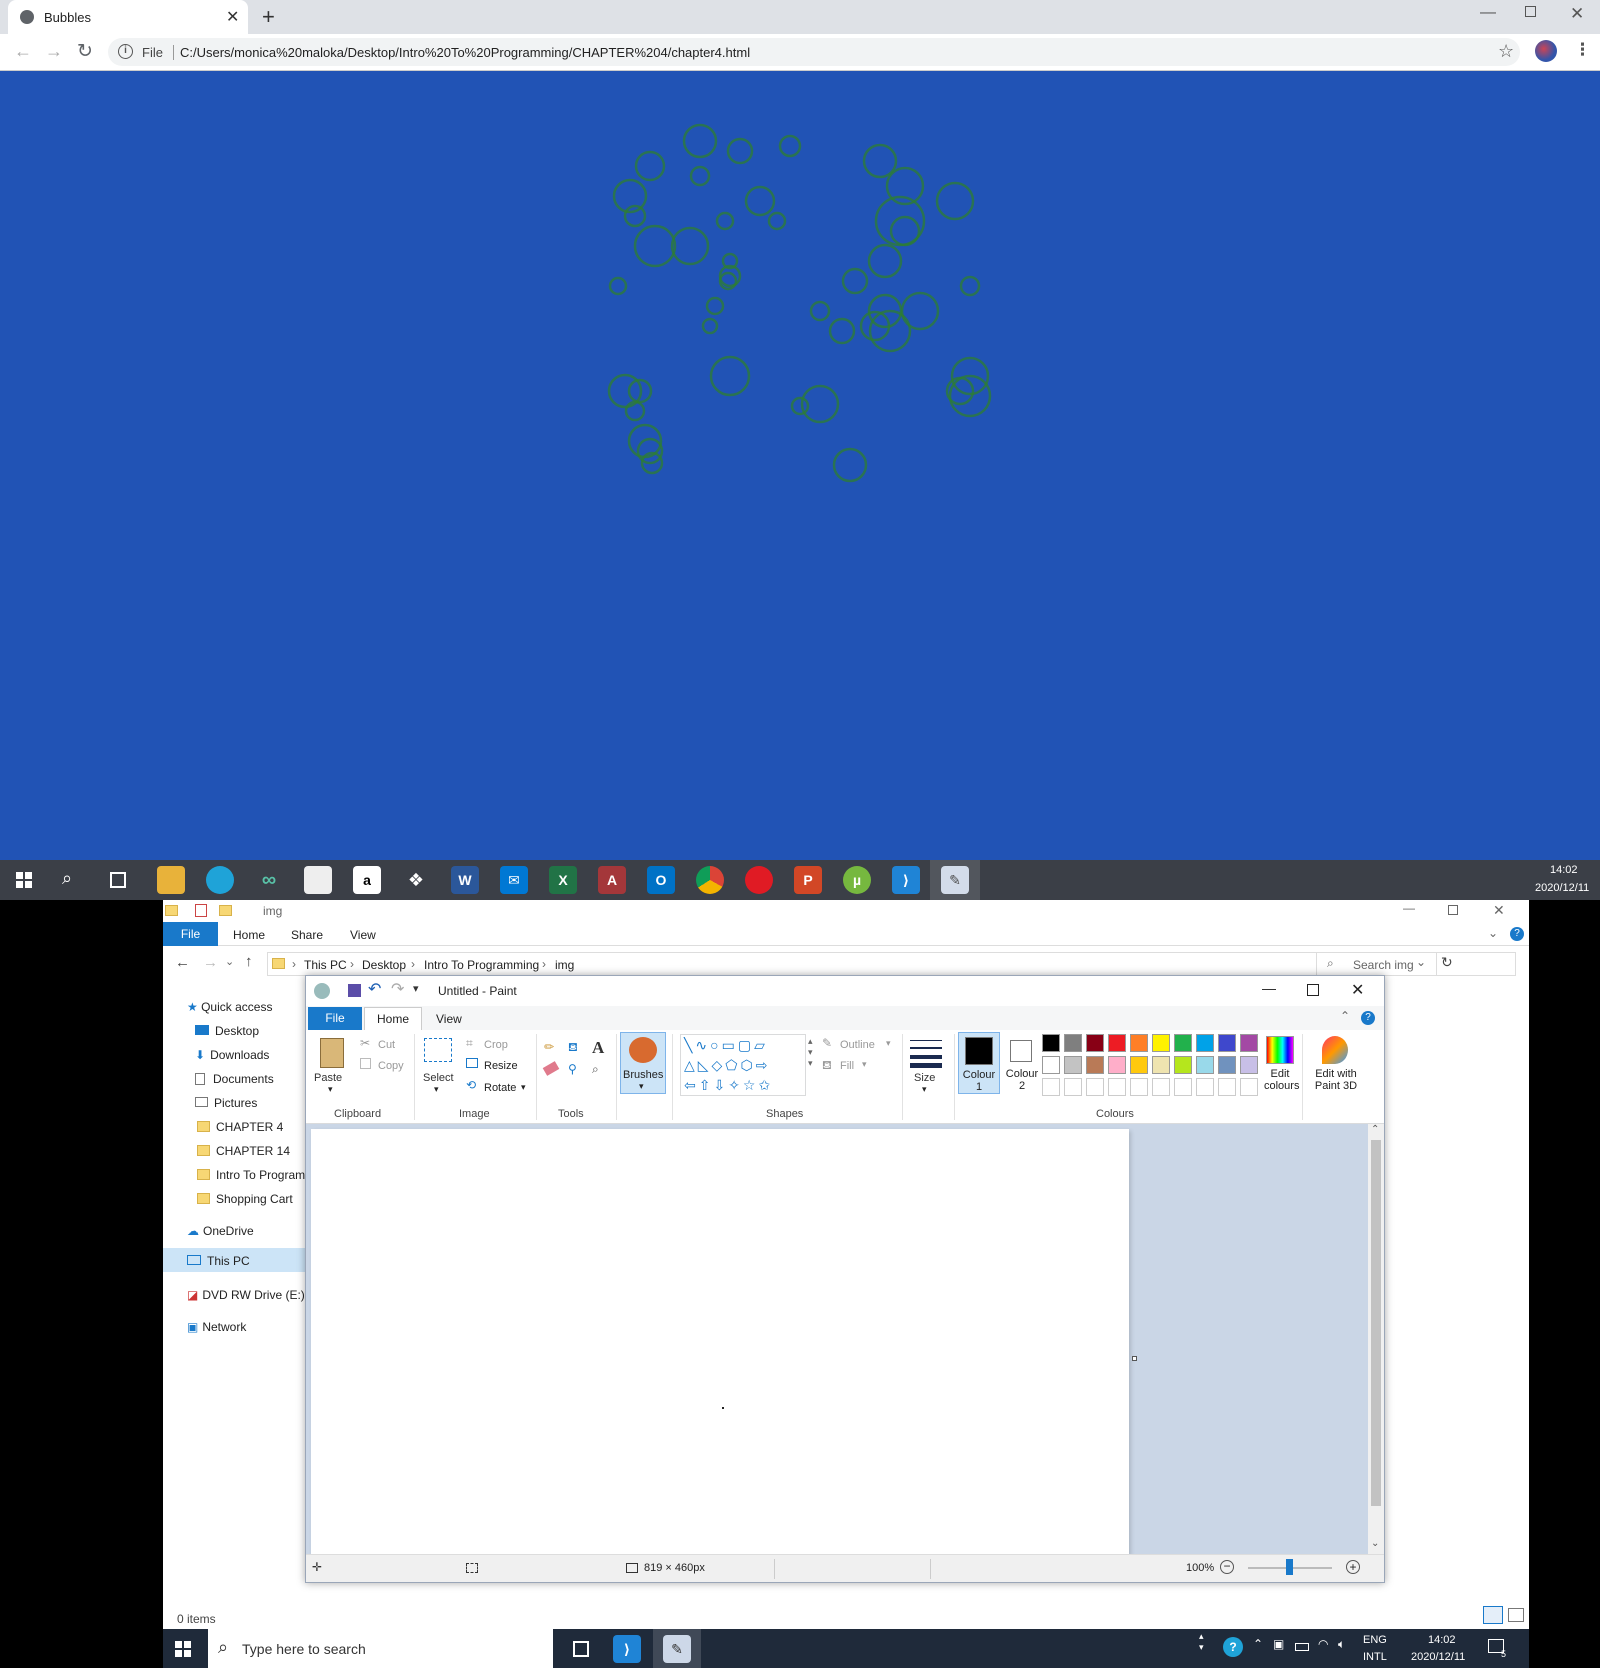 The width and height of the screenshot is (1600, 1668). I want to click on nav-intro: Intro To Program, so click(251, 1175).